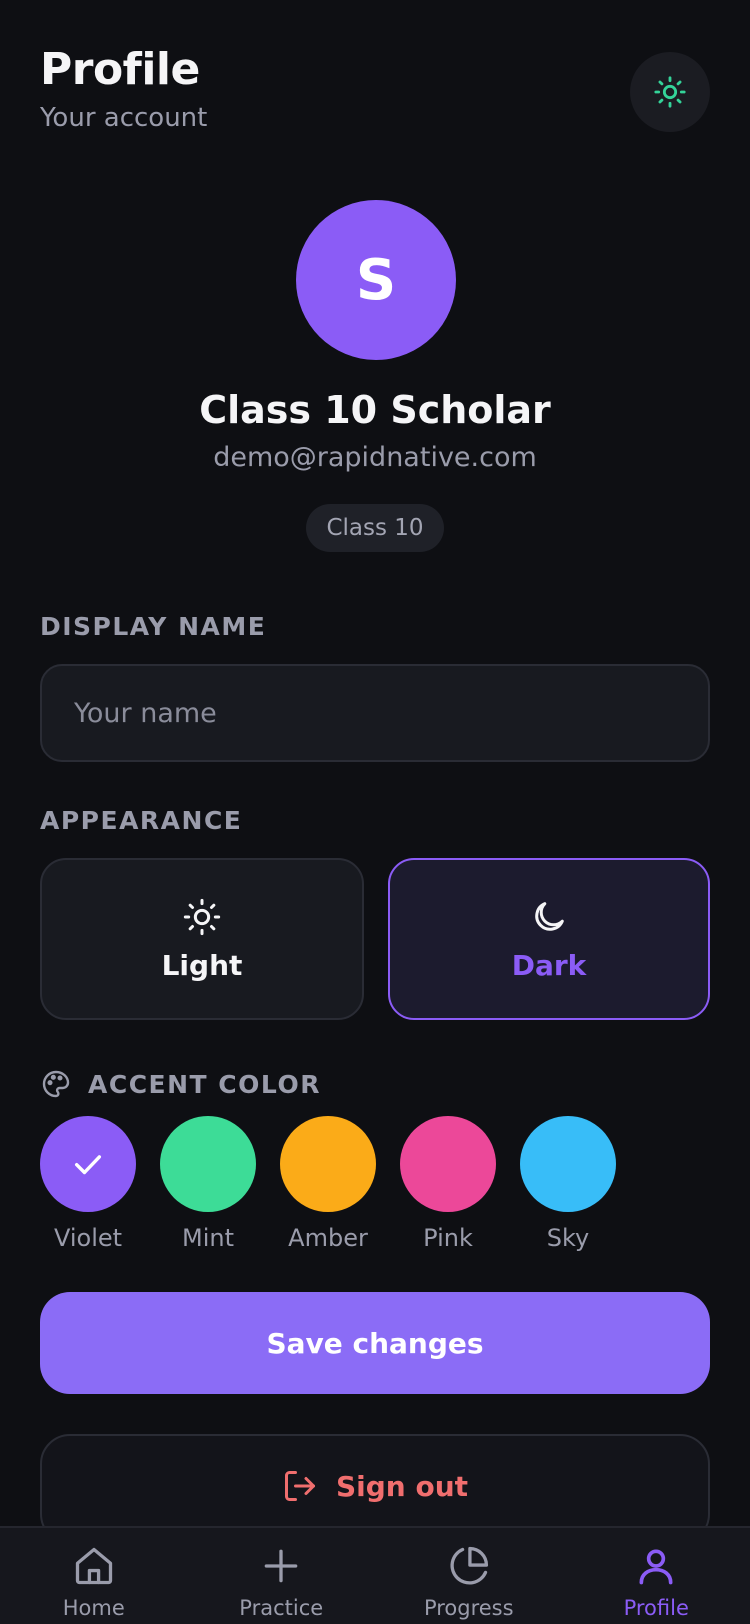 Image resolution: width=750 pixels, height=1624 pixels. Describe the element at coordinates (549, 965) in the screenshot. I see `appearance-dark-label: Dark` at that location.